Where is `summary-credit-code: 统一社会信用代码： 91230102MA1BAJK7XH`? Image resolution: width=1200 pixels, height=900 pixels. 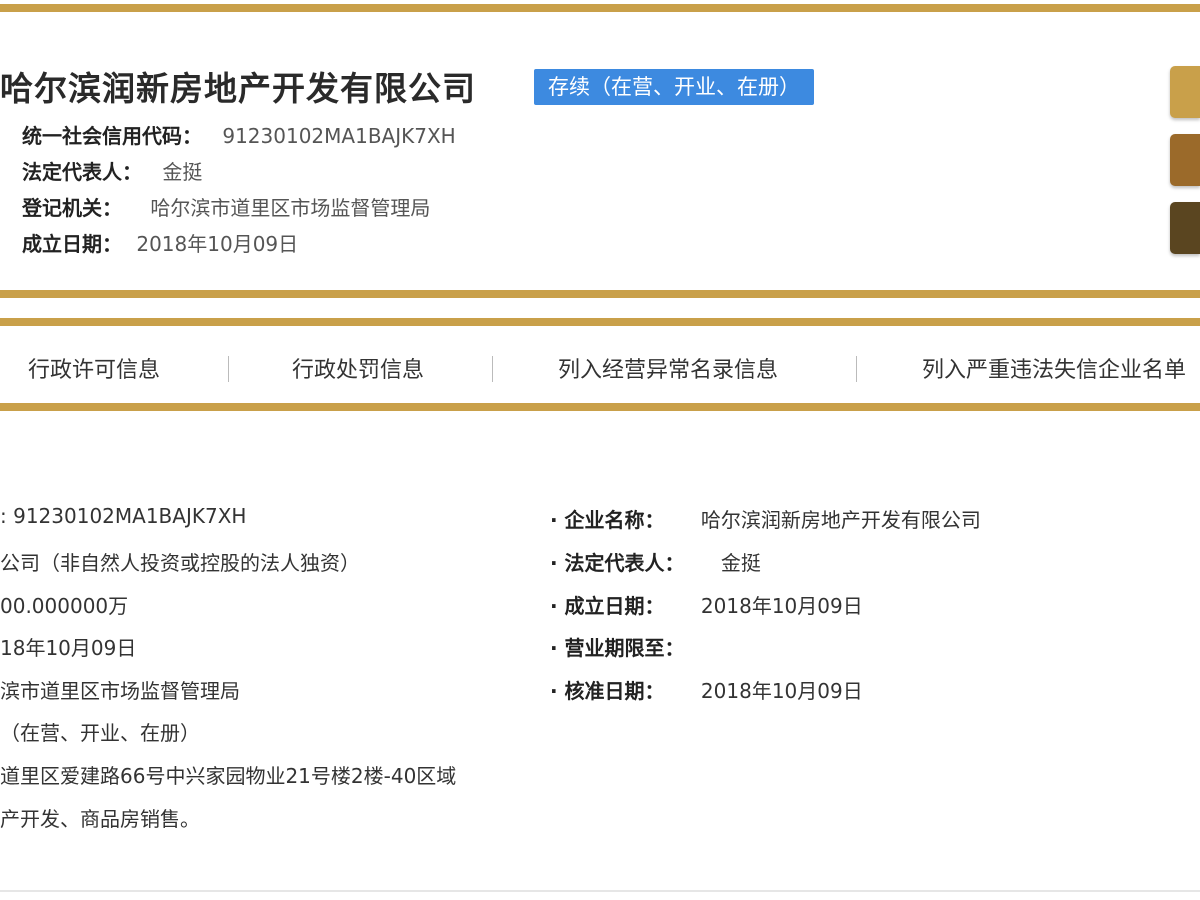
summary-credit-code: 统一社会信用代码： 91230102MA1BAJK7XH is located at coordinates (239, 134).